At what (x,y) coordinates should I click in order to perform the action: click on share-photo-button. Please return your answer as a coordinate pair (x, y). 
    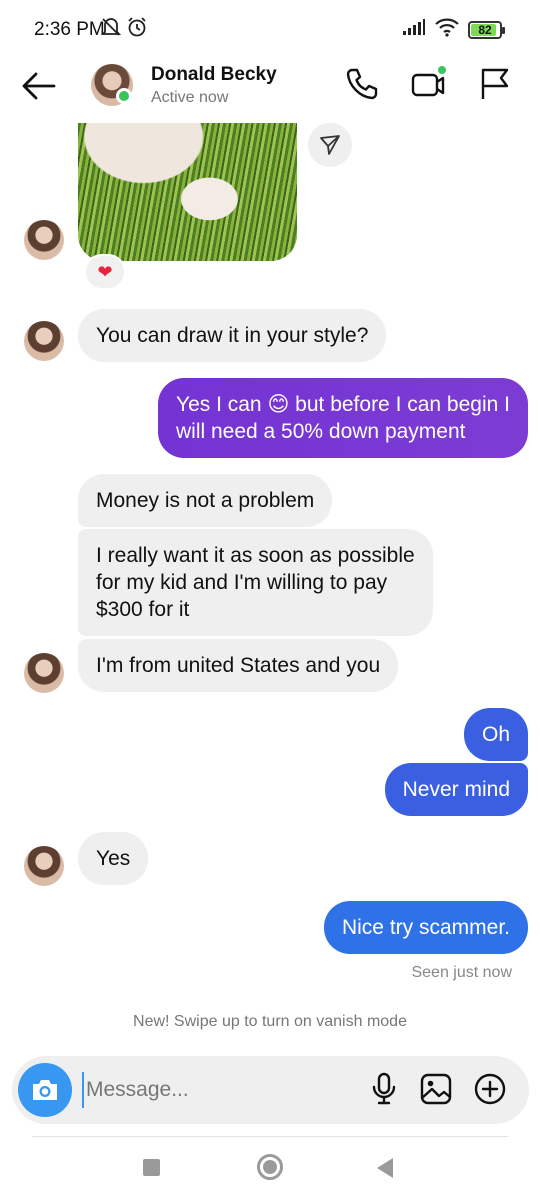
    Looking at the image, I should click on (330, 145).